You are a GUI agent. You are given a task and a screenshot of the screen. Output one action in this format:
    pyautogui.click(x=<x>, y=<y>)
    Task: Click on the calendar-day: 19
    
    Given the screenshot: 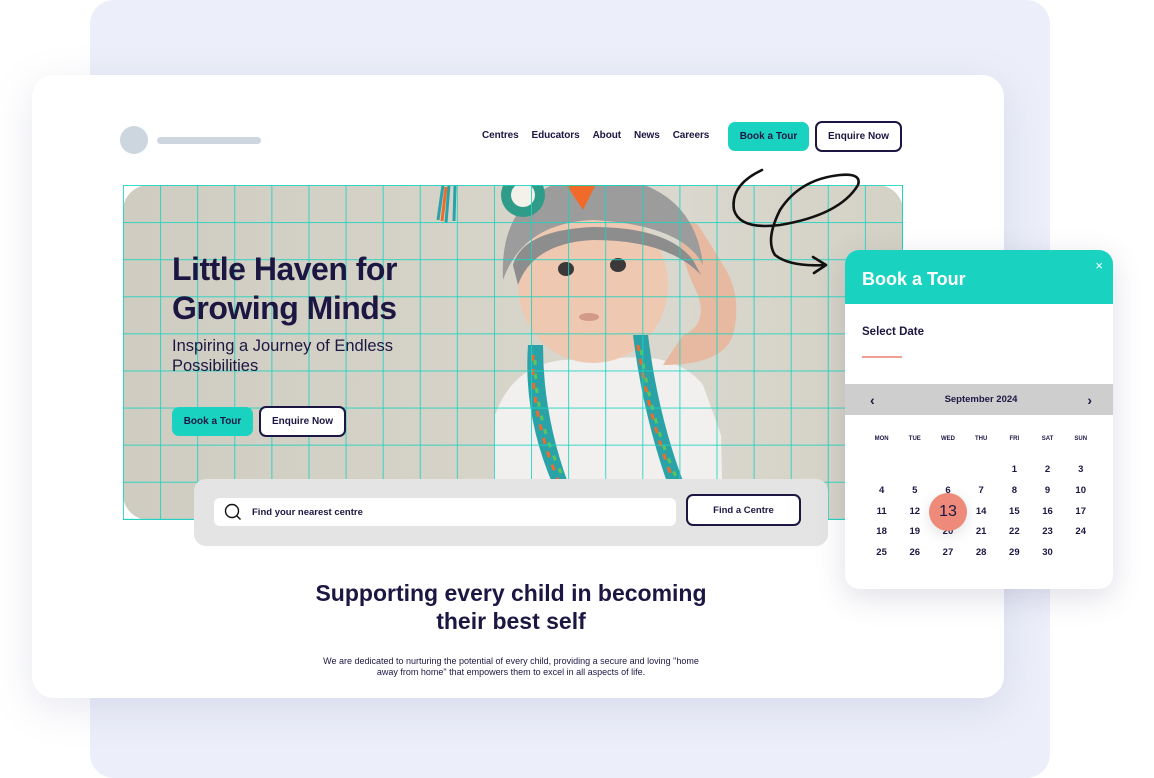 What is the action you would take?
    pyautogui.click(x=914, y=535)
    